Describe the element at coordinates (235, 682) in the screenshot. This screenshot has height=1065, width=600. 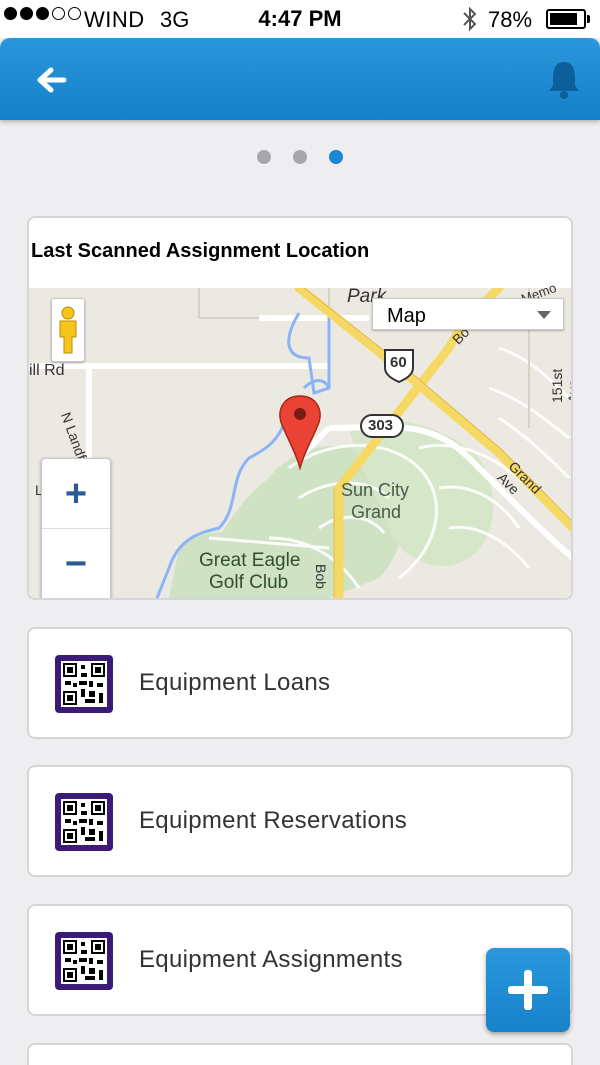
I see `list-item-label: Equipment Loans` at that location.